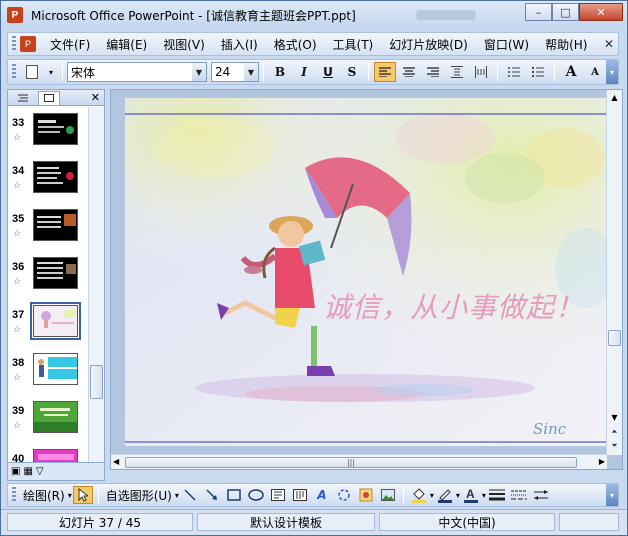  Describe the element at coordinates (116, 461) in the screenshot. I see `scroll-left-icon: ◀` at that location.